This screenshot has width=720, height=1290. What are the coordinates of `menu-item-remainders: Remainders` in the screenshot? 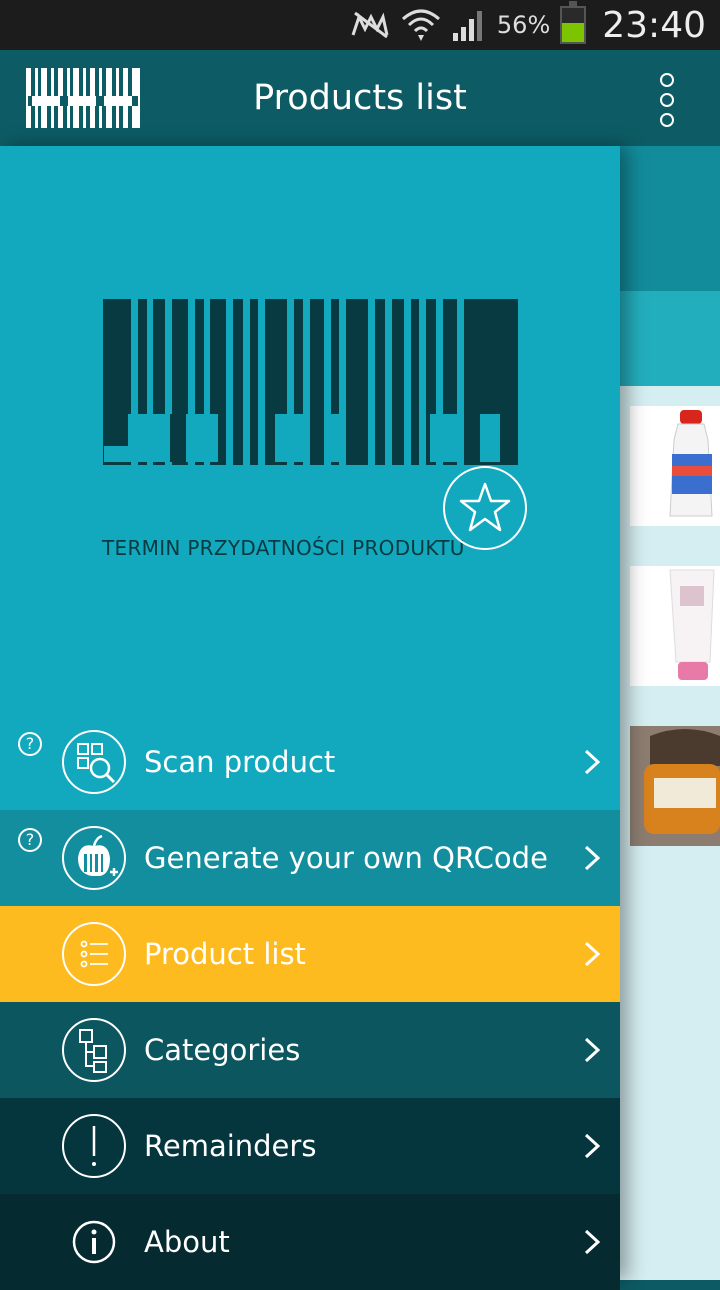 It's located at (310, 1146).